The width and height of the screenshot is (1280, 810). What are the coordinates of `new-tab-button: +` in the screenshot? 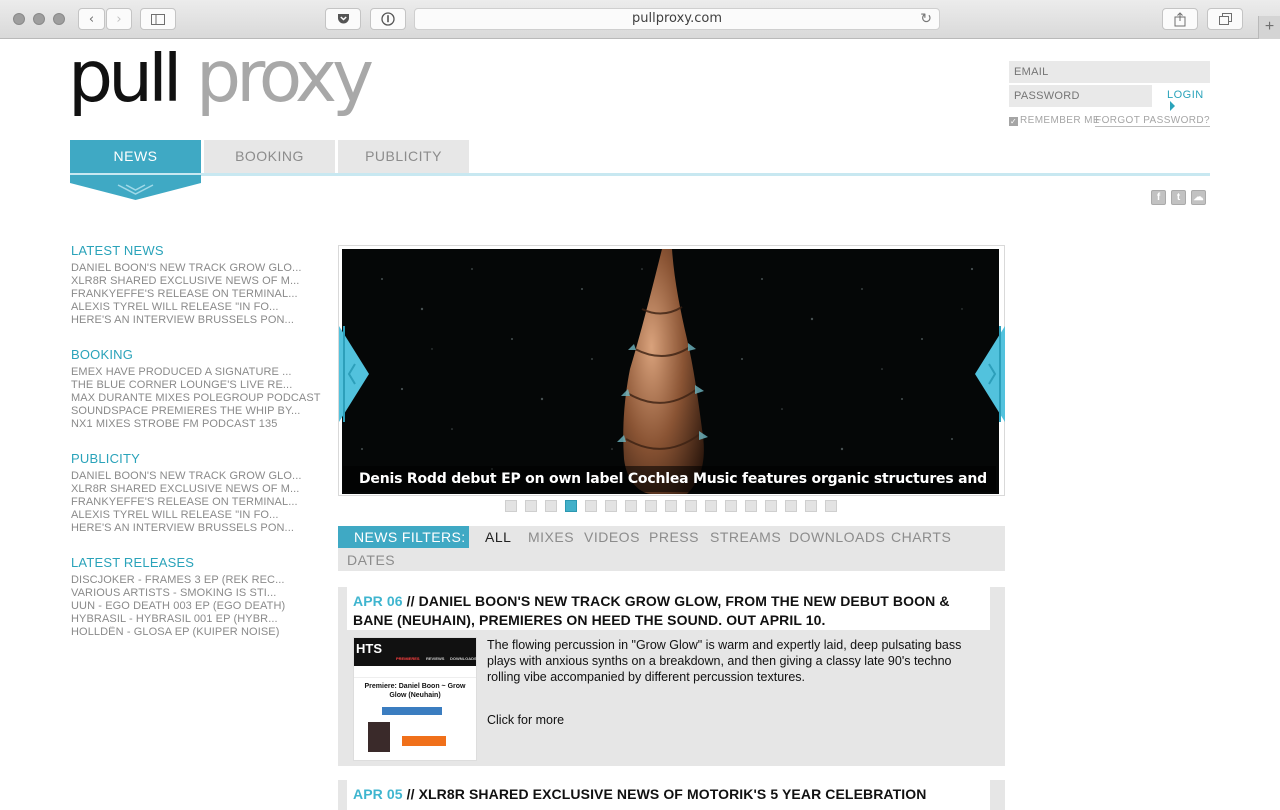 It's located at (1269, 27).